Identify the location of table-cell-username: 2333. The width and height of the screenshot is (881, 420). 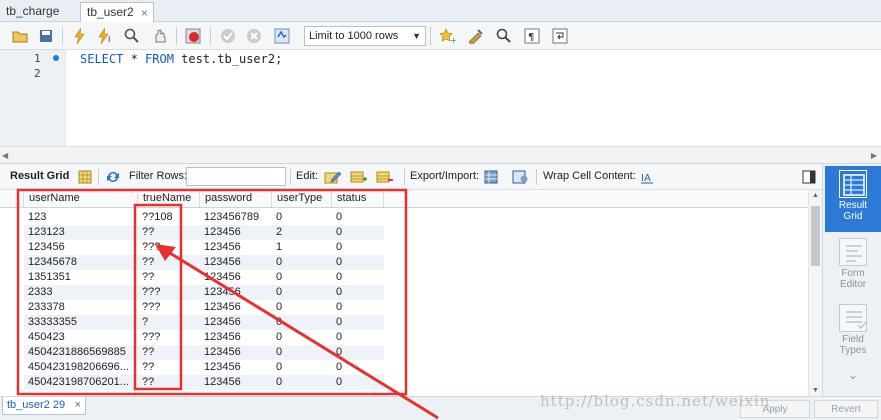
(81, 292).